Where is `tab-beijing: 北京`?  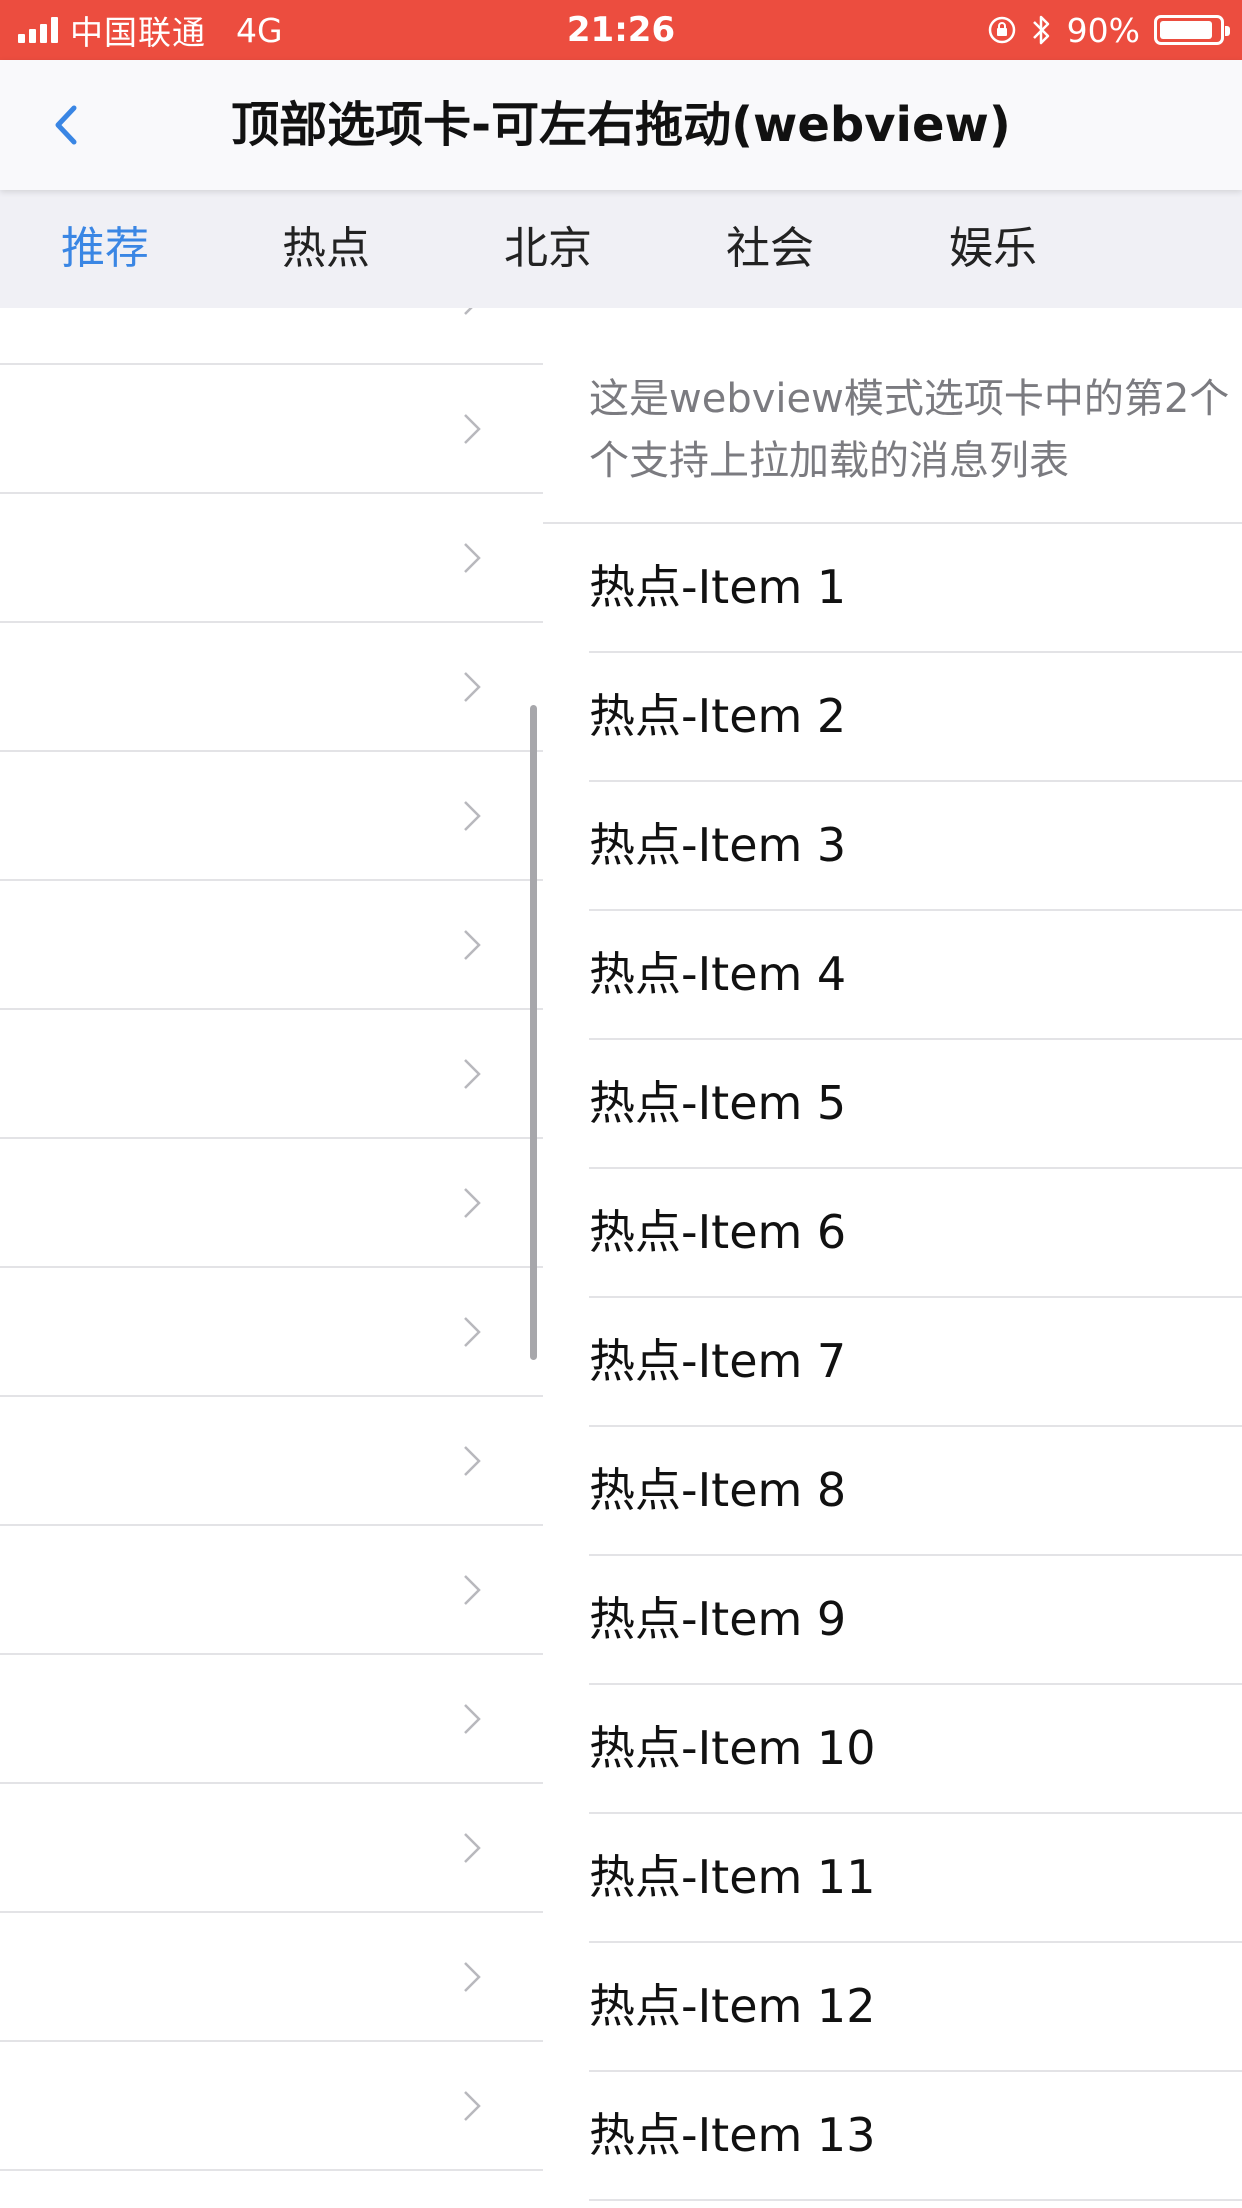
tab-beijing: 北京 is located at coordinates (548, 249).